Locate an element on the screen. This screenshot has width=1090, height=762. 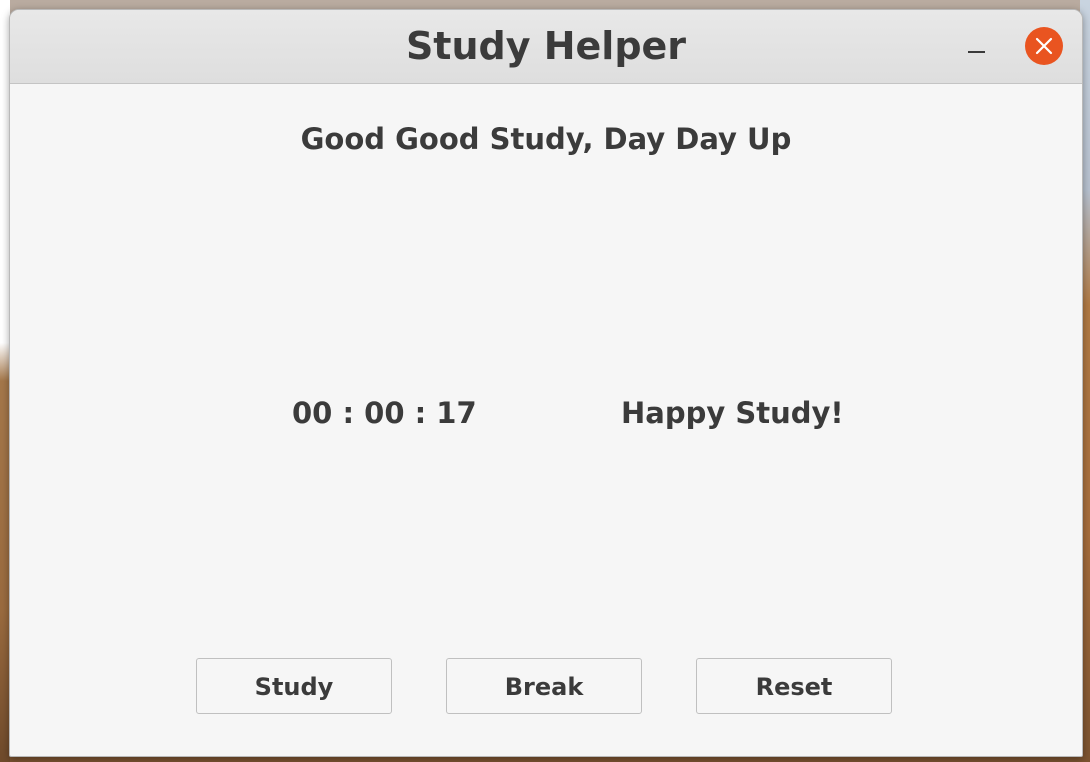
close-button is located at coordinates (1044, 46).